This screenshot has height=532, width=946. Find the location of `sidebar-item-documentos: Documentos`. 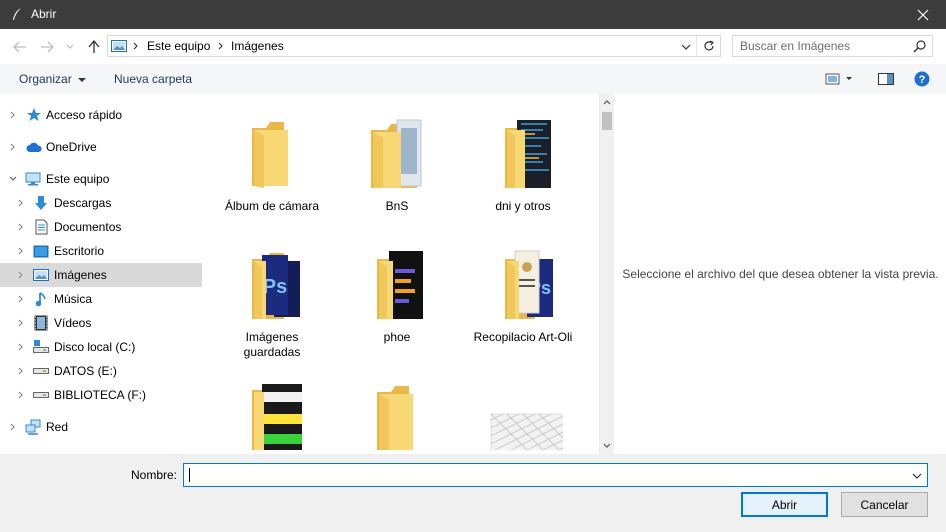

sidebar-item-documentos: Documentos is located at coordinates (101, 227).